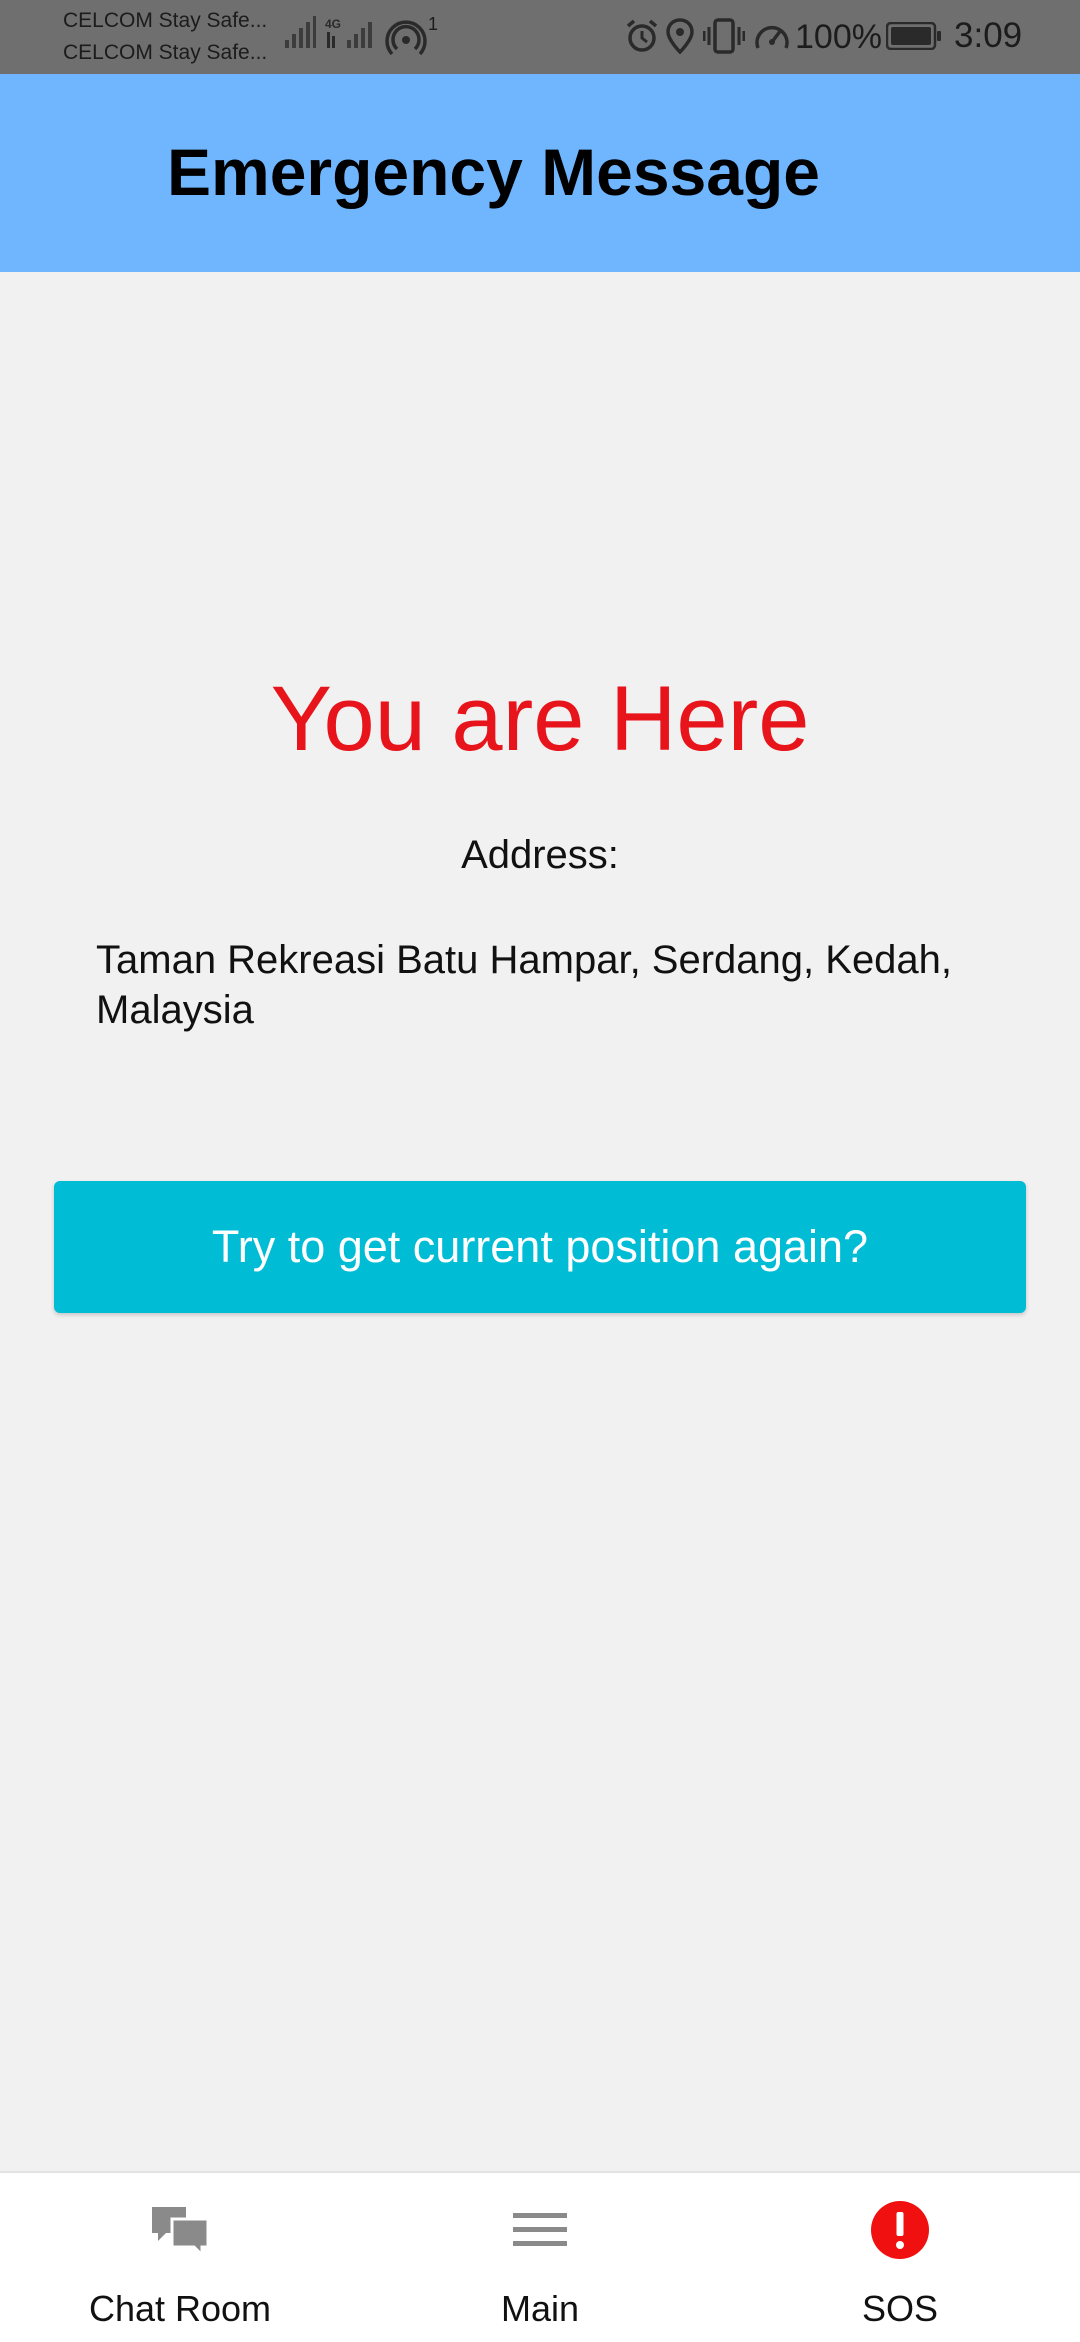  What do you see at coordinates (680, 36) in the screenshot?
I see `location-icon` at bounding box center [680, 36].